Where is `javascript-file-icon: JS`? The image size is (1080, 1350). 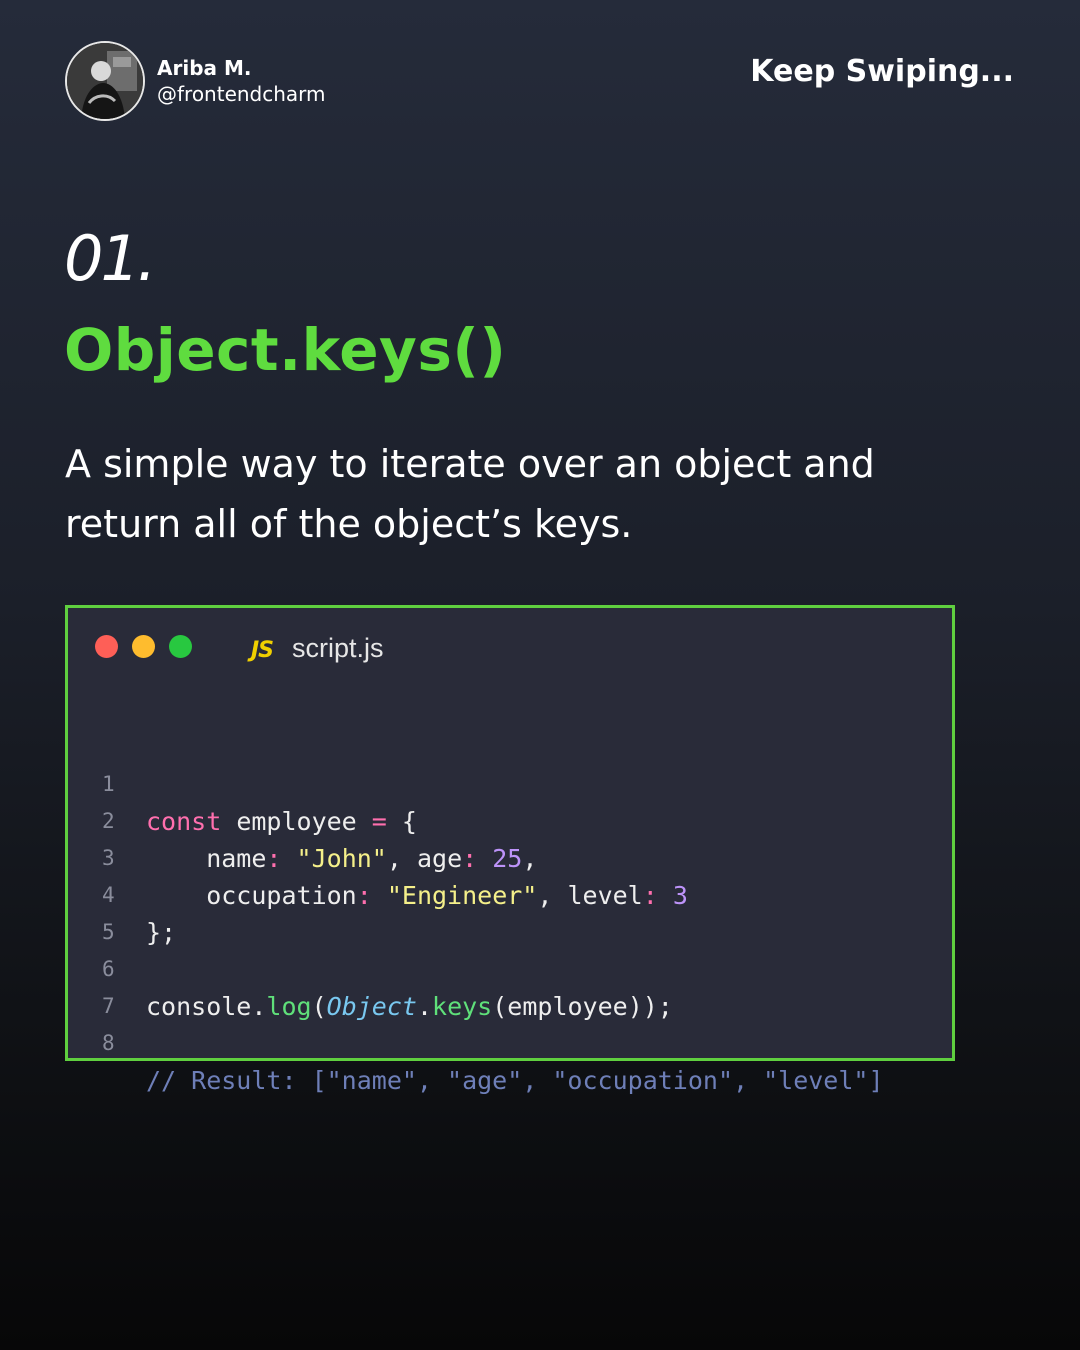 javascript-file-icon: JS is located at coordinates (262, 650).